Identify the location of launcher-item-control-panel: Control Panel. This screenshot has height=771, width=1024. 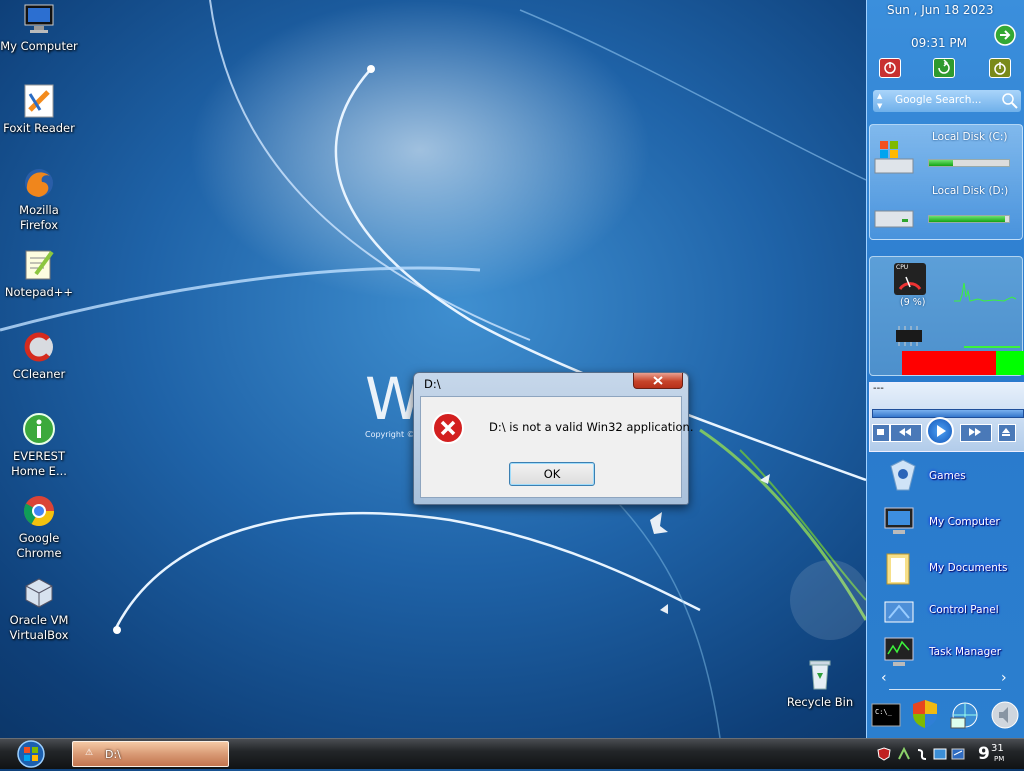
(949, 610).